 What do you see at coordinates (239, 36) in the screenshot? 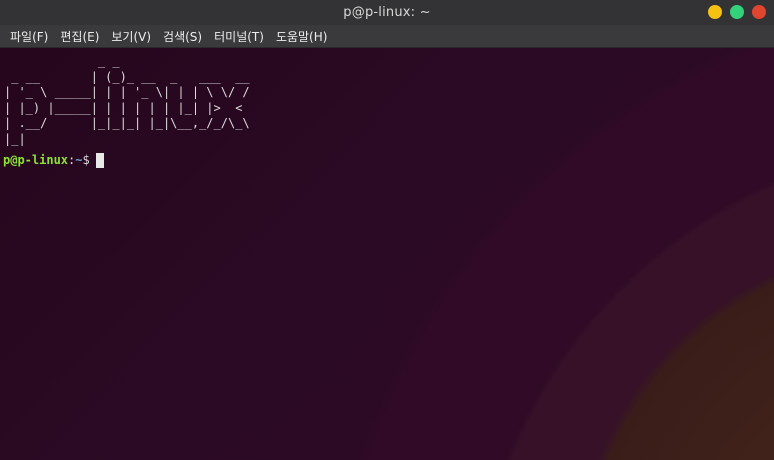
I see `menu-terminal: 터미널(T)` at bounding box center [239, 36].